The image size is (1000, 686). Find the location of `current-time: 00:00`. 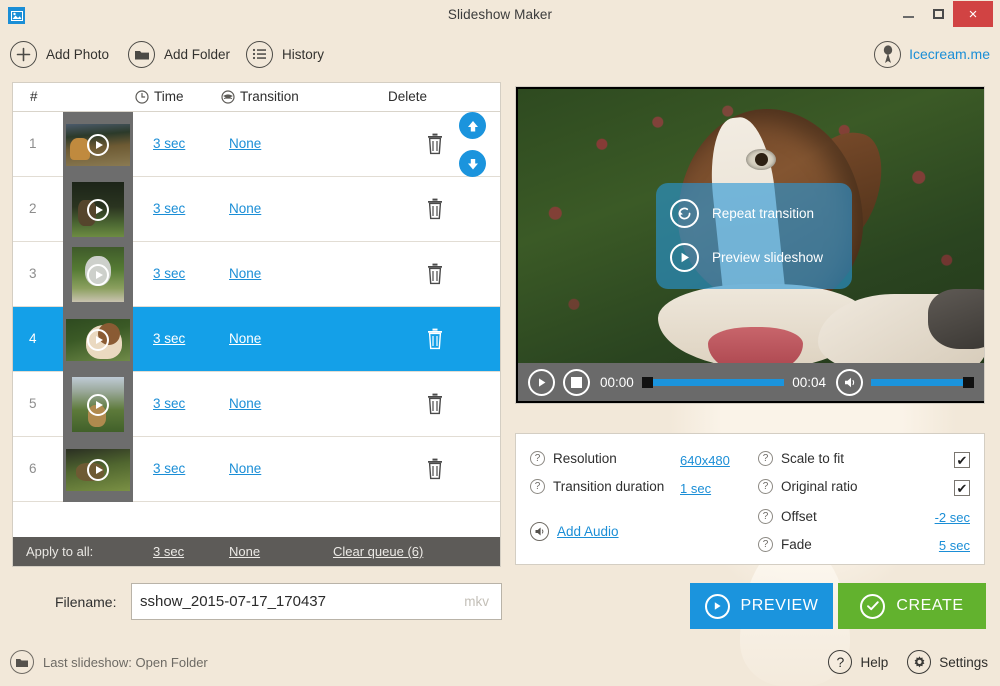

current-time: 00:00 is located at coordinates (617, 382).